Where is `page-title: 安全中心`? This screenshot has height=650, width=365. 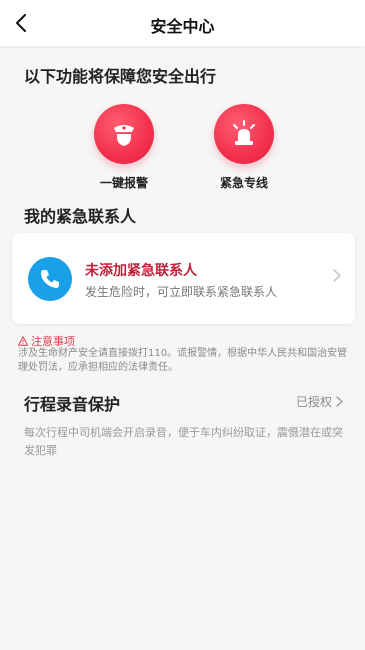 page-title: 安全中心 is located at coordinates (182, 26).